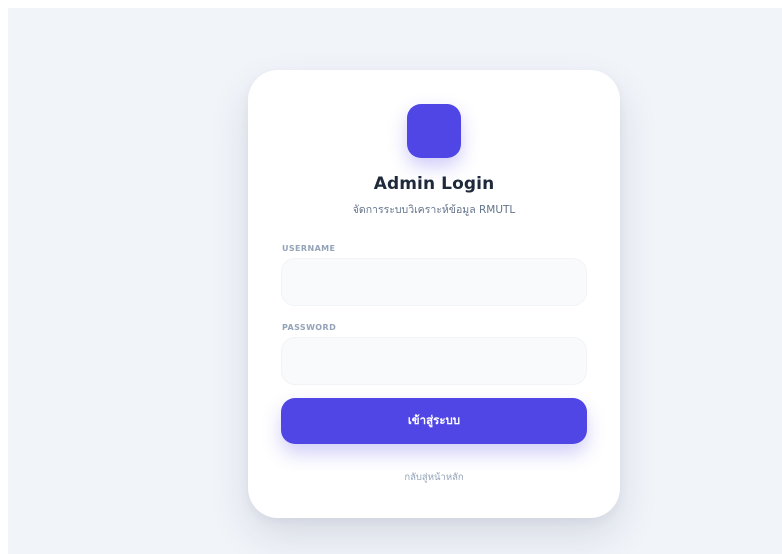 The width and height of the screenshot is (782, 554). What do you see at coordinates (309, 327) in the screenshot?
I see `password-label: PASSWORD` at bounding box center [309, 327].